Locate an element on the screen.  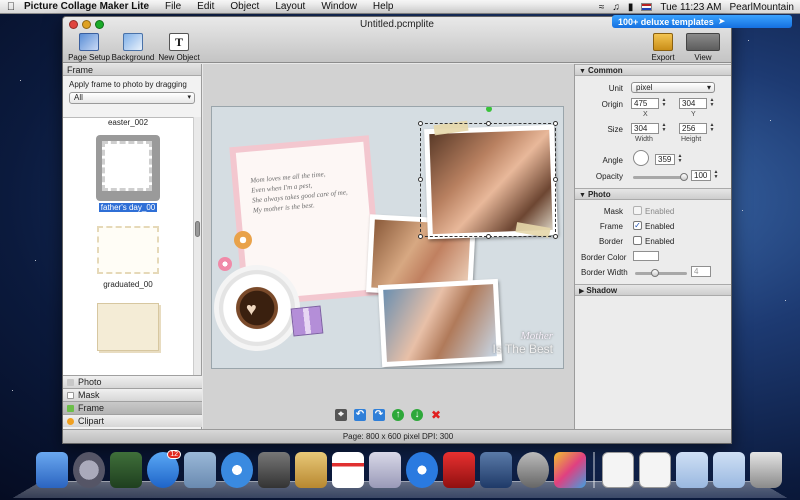
export-button: Export is located at coordinates (663, 47).